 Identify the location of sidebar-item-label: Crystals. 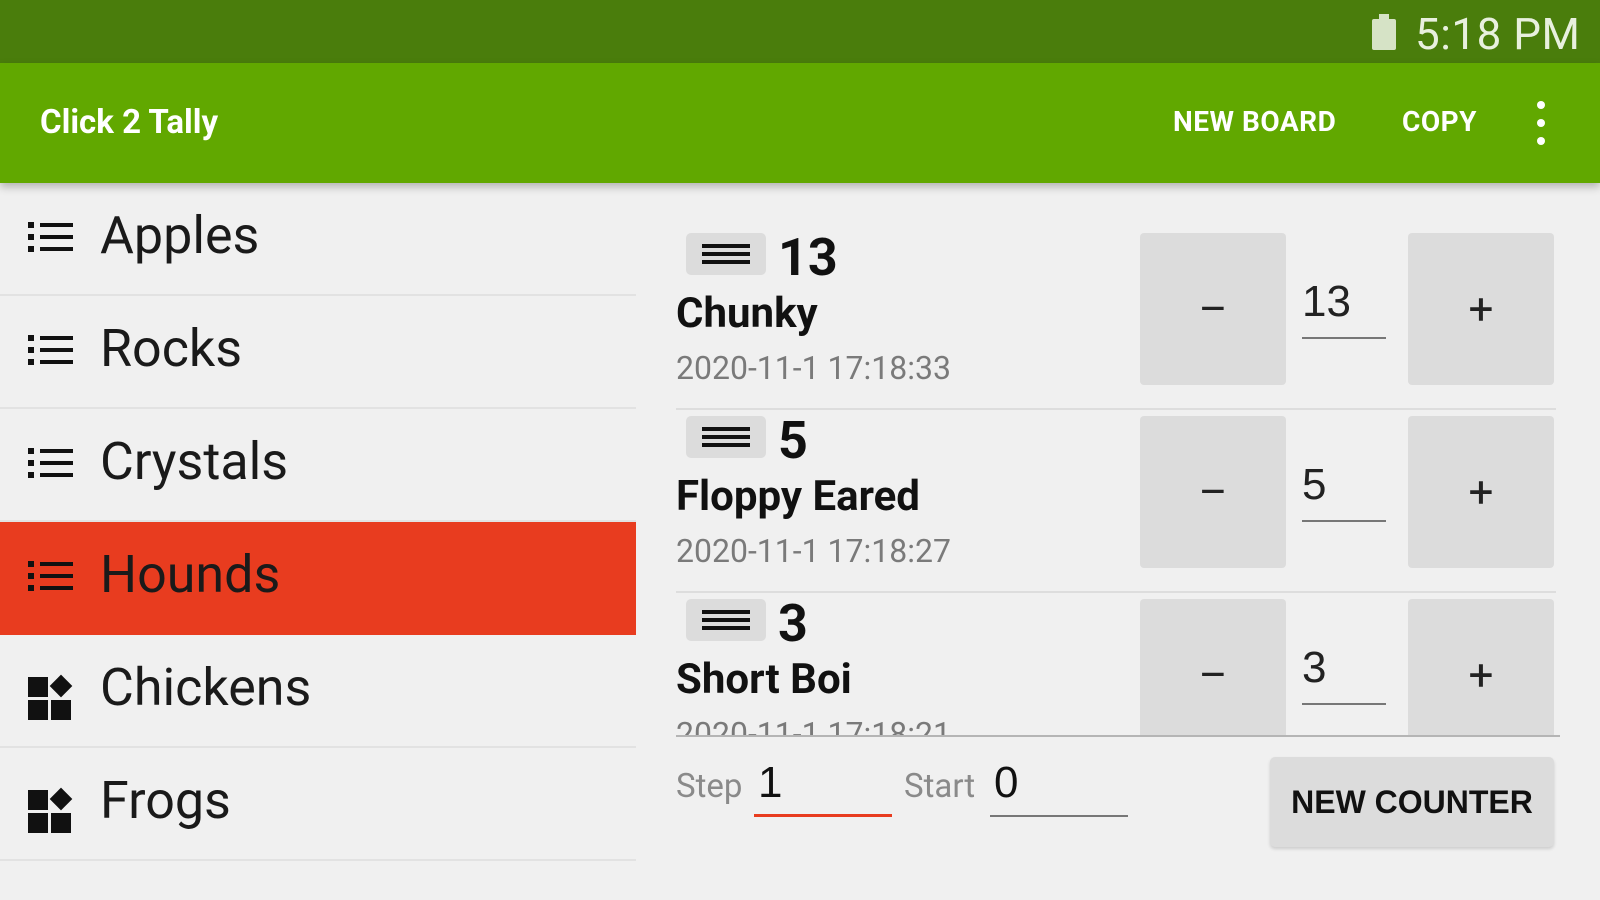
(194, 461).